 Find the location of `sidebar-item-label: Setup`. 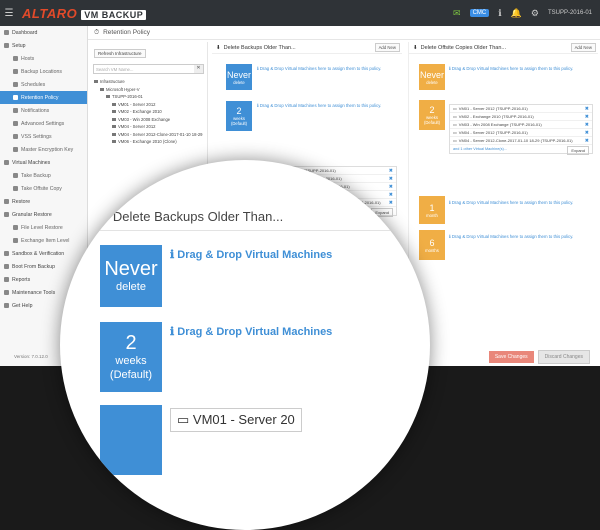

sidebar-item-label: Setup is located at coordinates (19, 45).